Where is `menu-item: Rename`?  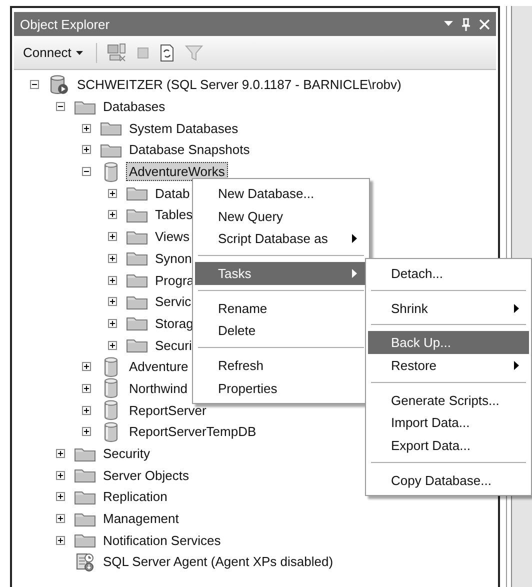
menu-item: Rename is located at coordinates (281, 308).